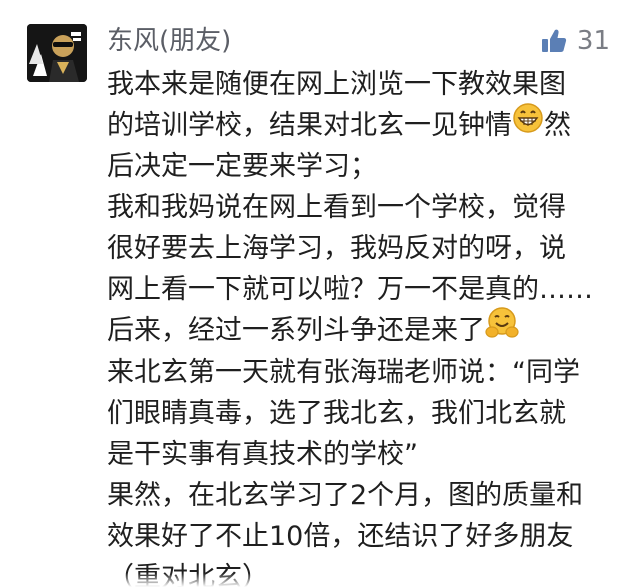  What do you see at coordinates (336, 248) in the screenshot?
I see `comment-line: 很好要去上海学习，我妈反对的呀，说` at bounding box center [336, 248].